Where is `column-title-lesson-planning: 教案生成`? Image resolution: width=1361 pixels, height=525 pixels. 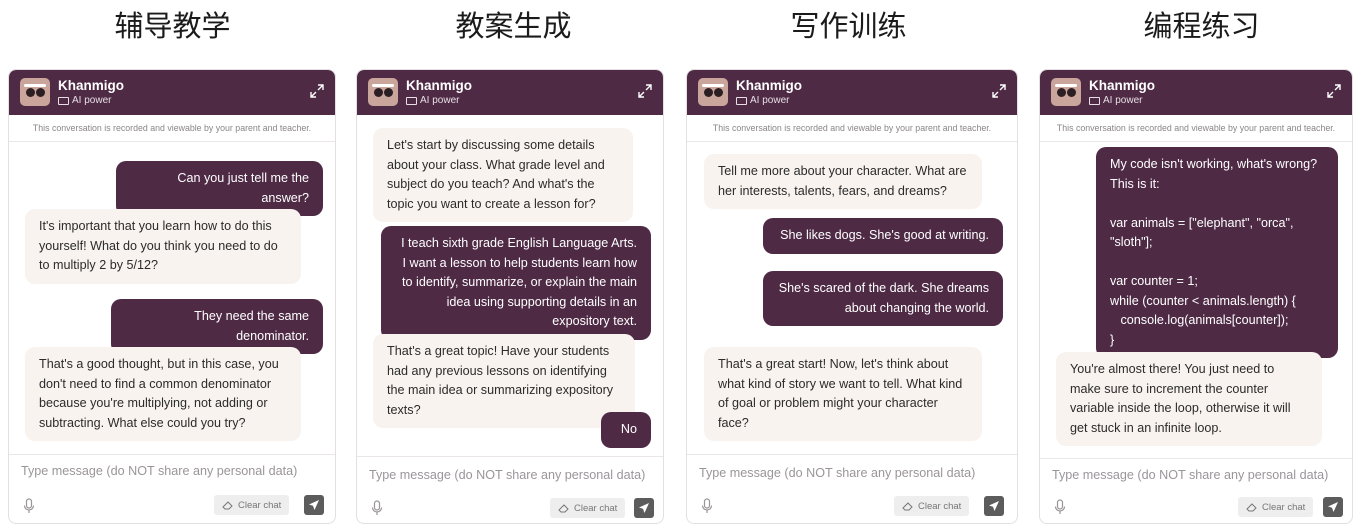
column-title-lesson-planning: 教案生成 is located at coordinates (513, 26).